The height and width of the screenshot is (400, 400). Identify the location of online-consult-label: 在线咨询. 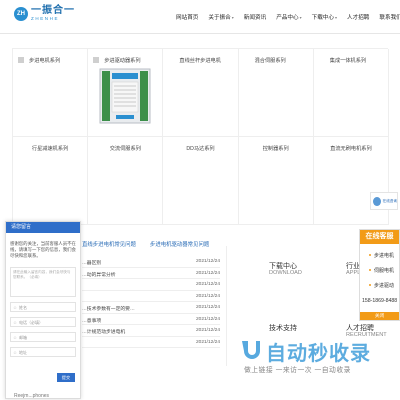
(389, 200).